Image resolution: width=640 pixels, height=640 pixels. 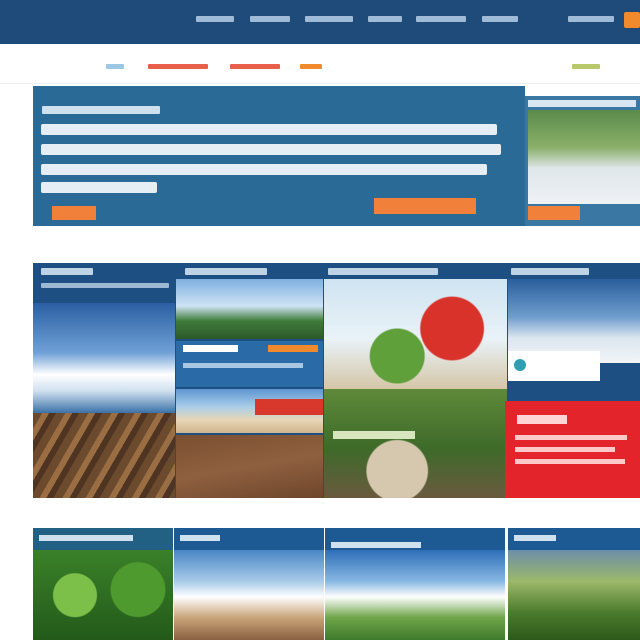 I want to click on aircraft-runway-photo, so click(x=249, y=595).